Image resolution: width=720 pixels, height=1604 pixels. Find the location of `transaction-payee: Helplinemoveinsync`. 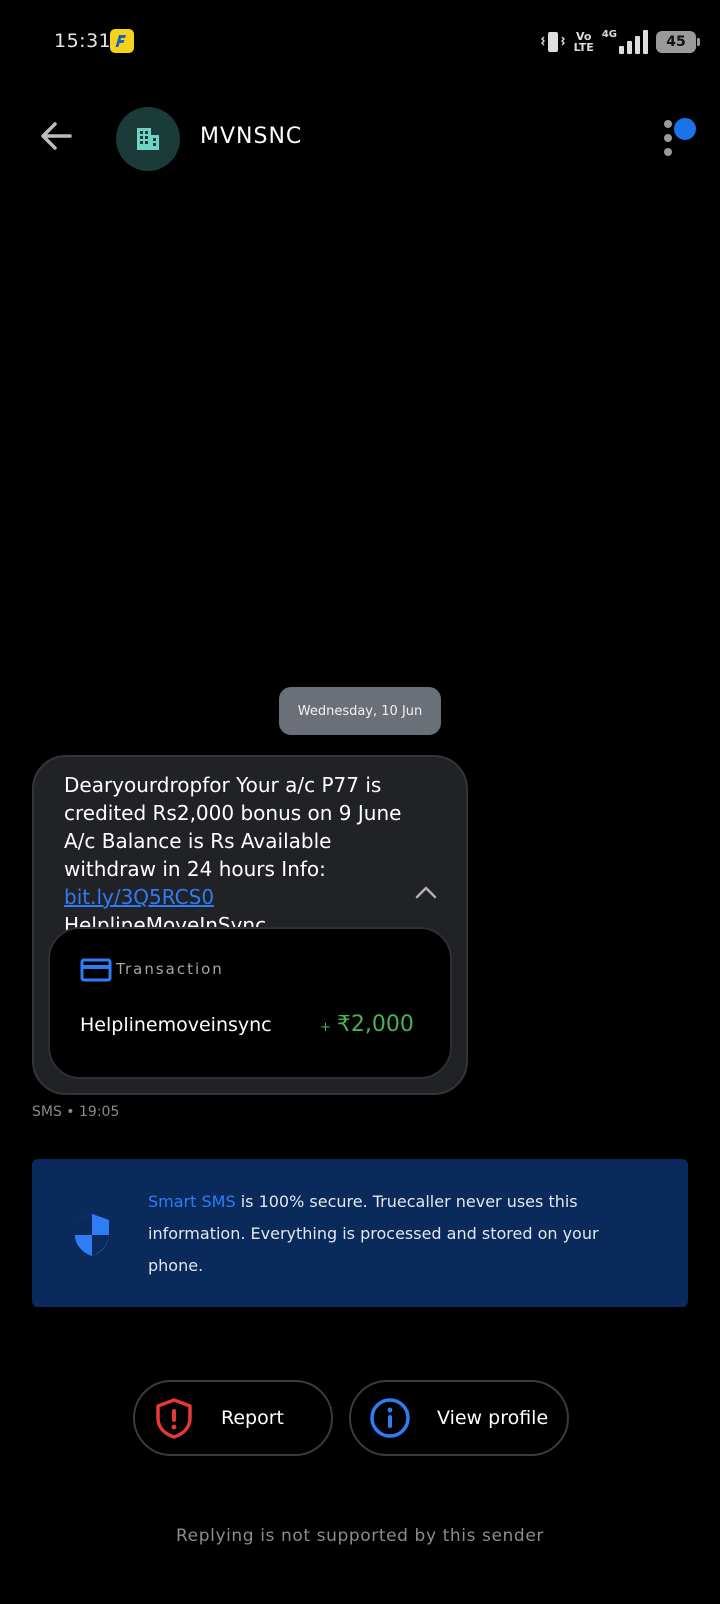

transaction-payee: Helplinemoveinsync is located at coordinates (176, 1025).